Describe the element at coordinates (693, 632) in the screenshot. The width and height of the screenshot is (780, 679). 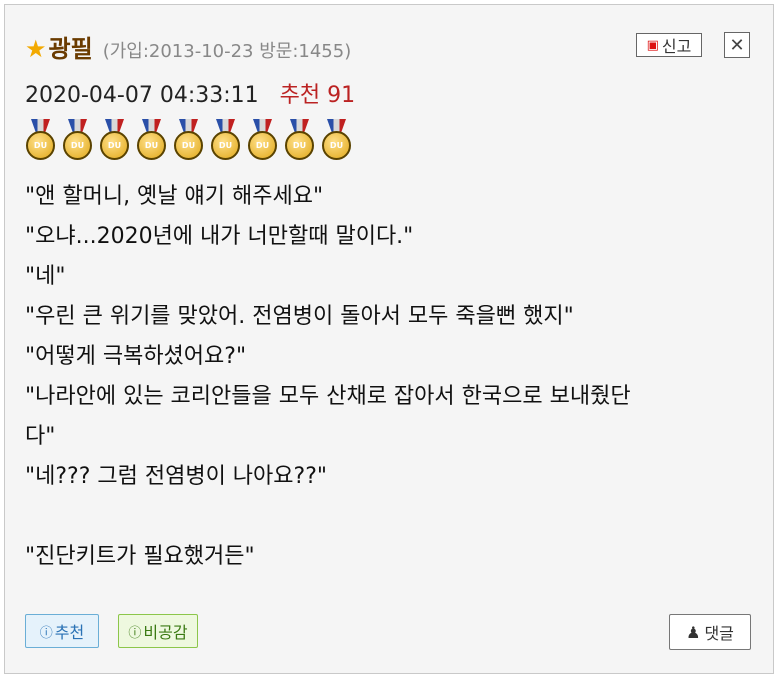
I see `person-icon: ♟` at that location.